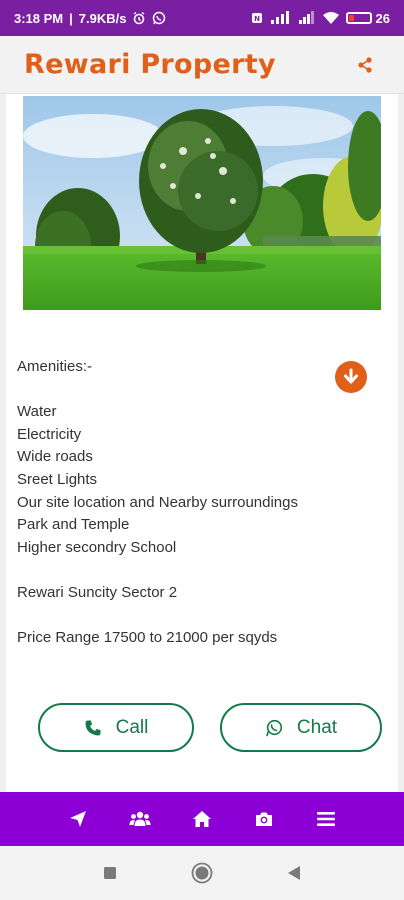 The height and width of the screenshot is (900, 404). Describe the element at coordinates (139, 18) in the screenshot. I see `alarm-icon` at that location.